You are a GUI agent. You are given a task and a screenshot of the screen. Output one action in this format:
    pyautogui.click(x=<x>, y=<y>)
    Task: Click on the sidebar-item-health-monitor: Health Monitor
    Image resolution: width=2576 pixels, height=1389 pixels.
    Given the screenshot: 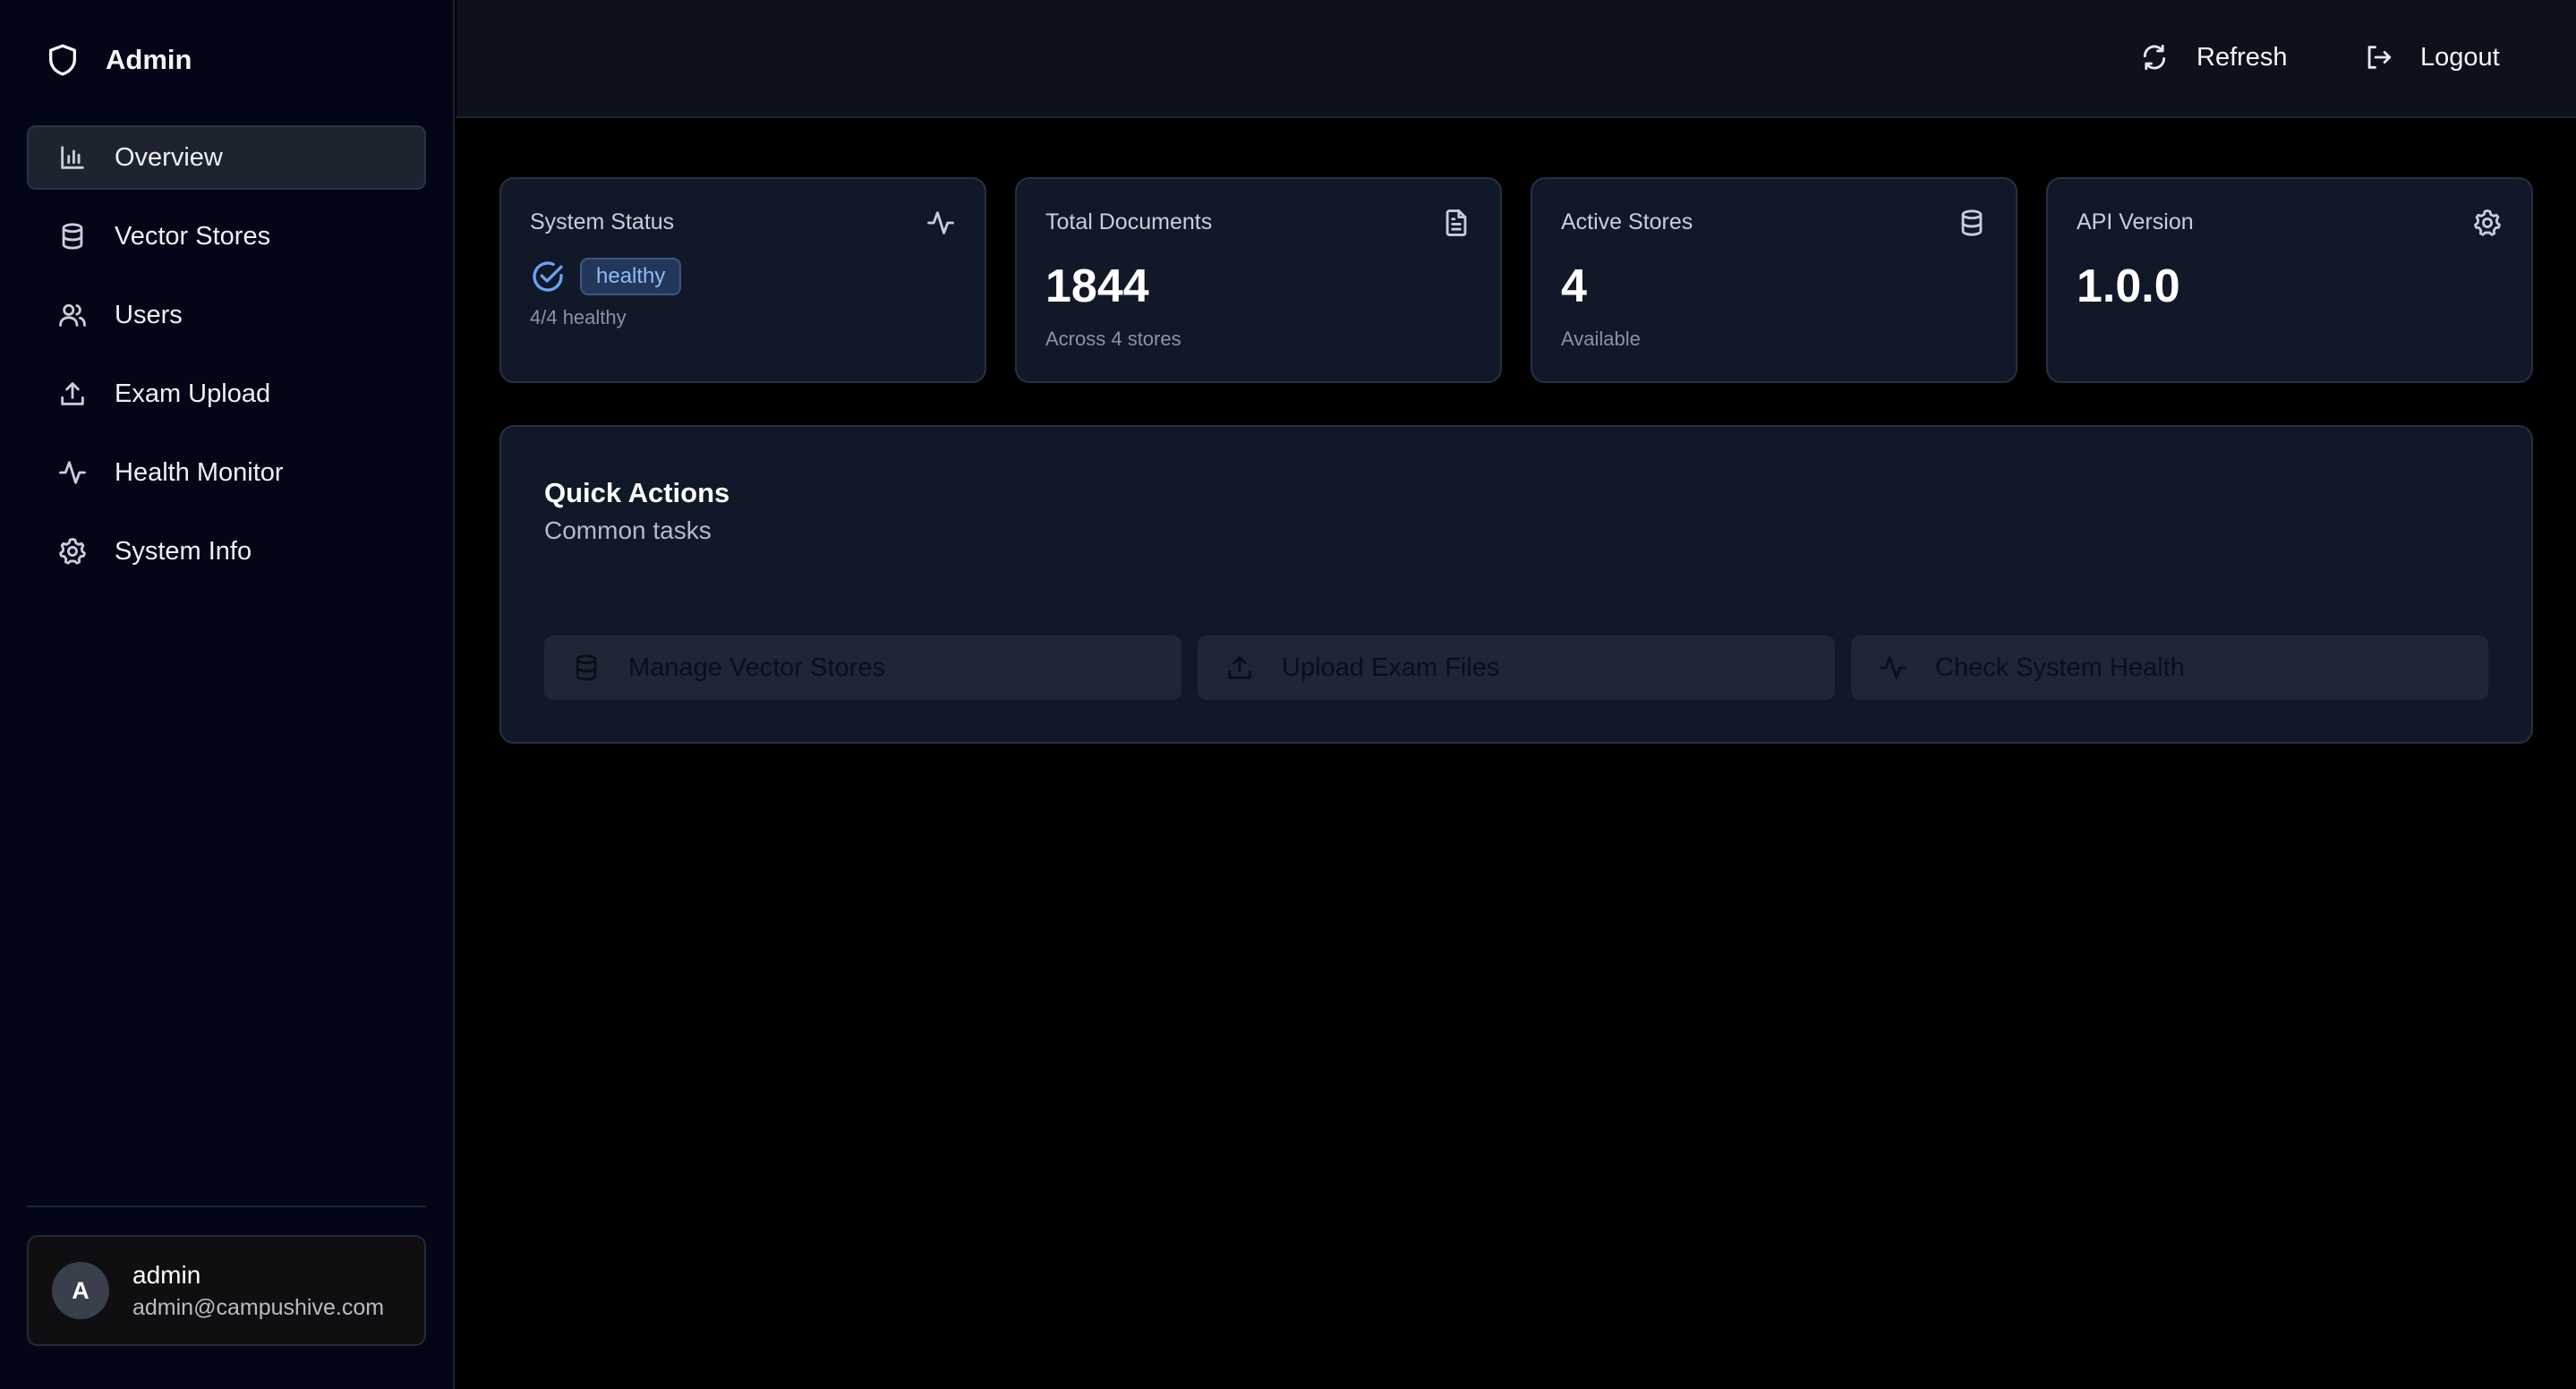 What is the action you would take?
    pyautogui.click(x=226, y=473)
    